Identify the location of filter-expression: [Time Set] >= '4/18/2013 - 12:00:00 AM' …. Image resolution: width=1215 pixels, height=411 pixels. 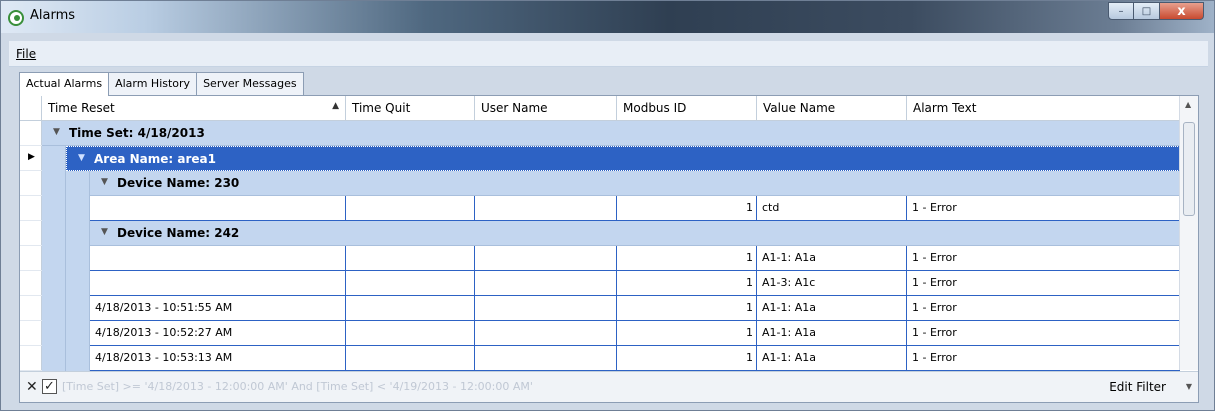
(297, 386).